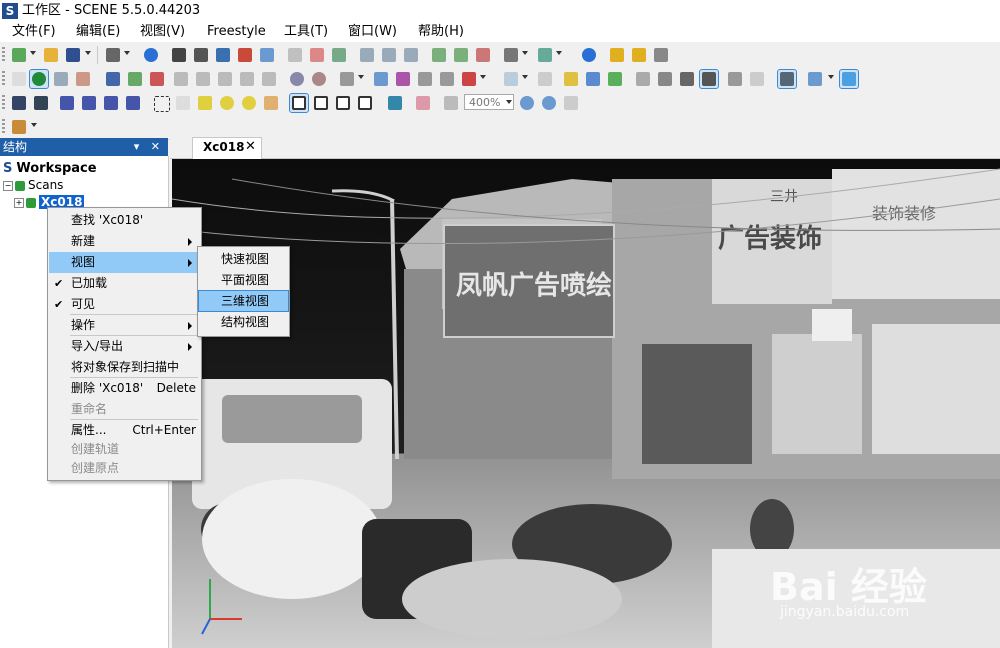 This screenshot has height=648, width=1000. I want to click on crosshair-icon, so click(297, 79).